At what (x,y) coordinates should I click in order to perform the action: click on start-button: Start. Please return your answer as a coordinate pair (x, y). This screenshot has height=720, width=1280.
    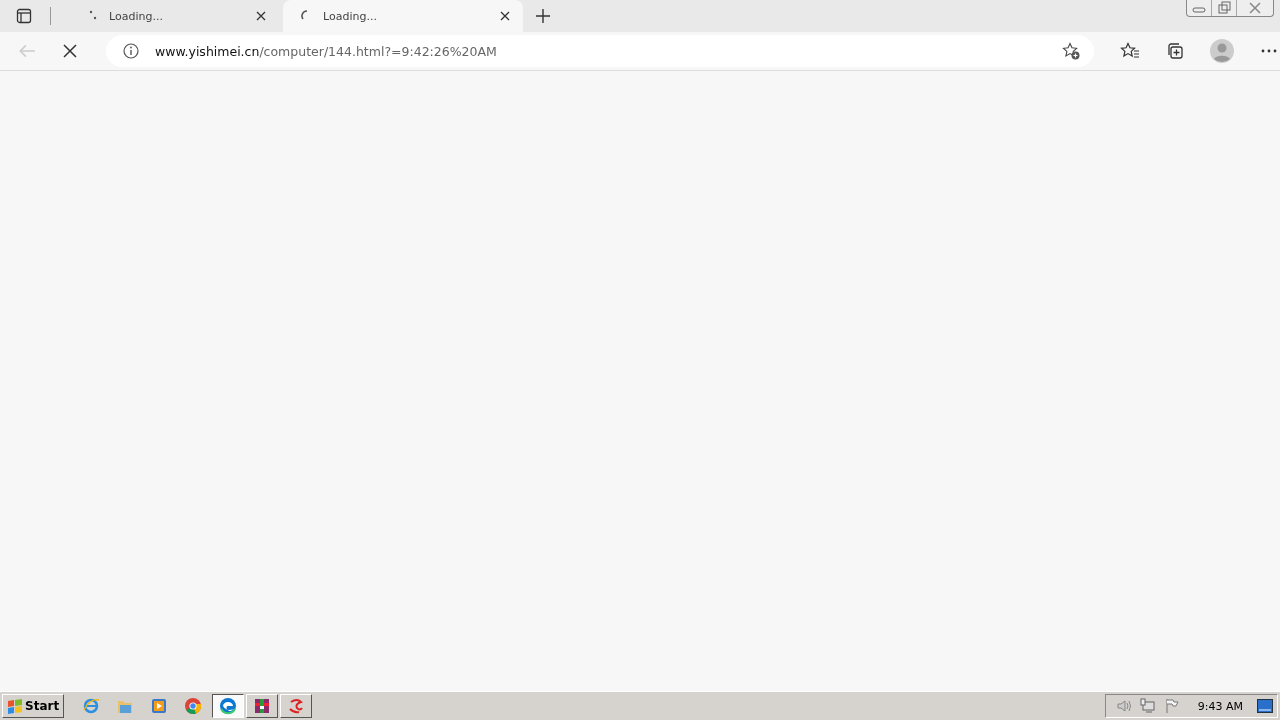
    Looking at the image, I should click on (33, 706).